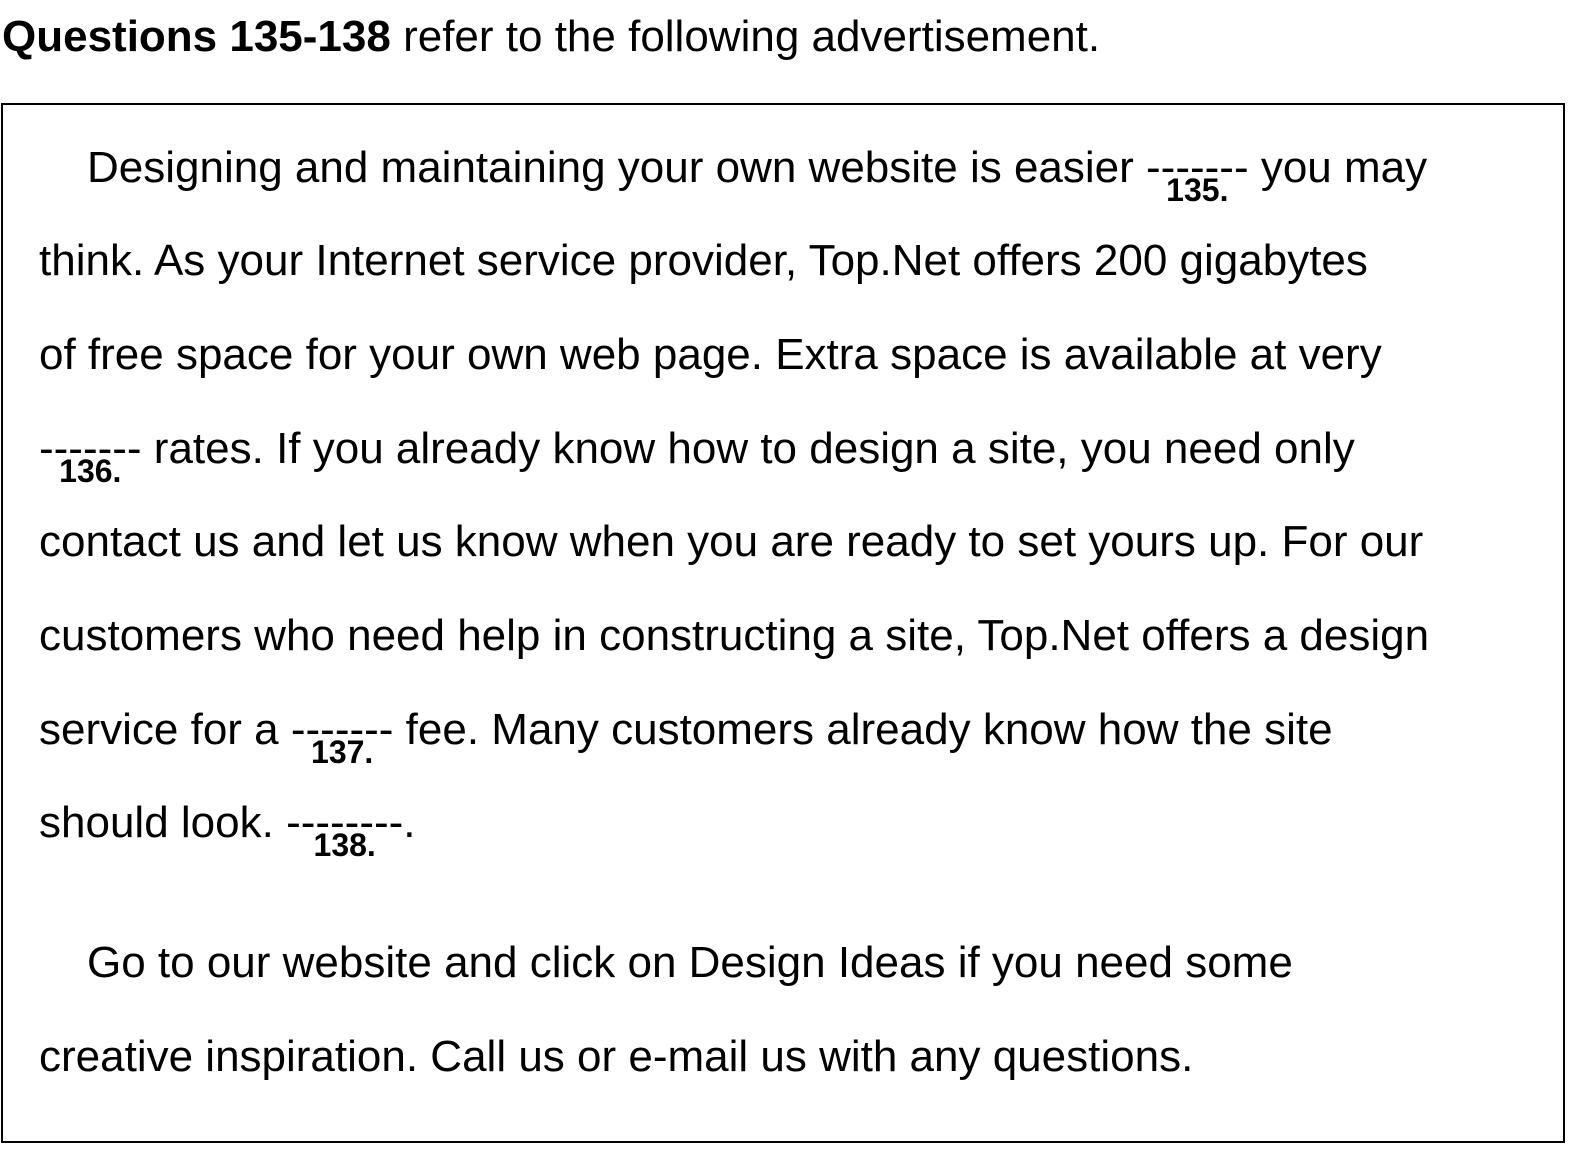 The height and width of the screenshot is (1155, 1583). I want to click on ad-text: service for a, so click(165, 729).